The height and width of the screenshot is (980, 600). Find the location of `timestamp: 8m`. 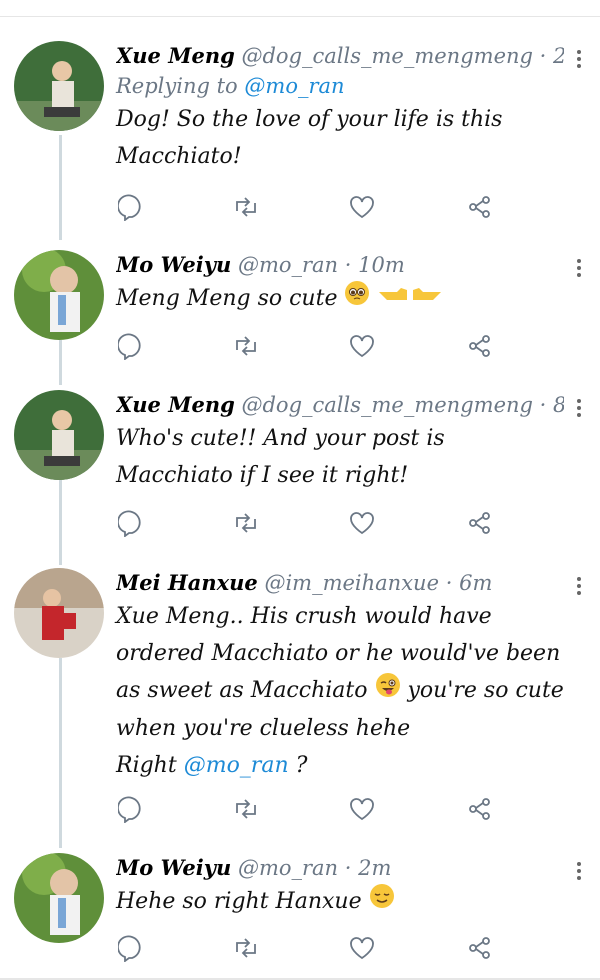

timestamp: 8m is located at coordinates (558, 405).